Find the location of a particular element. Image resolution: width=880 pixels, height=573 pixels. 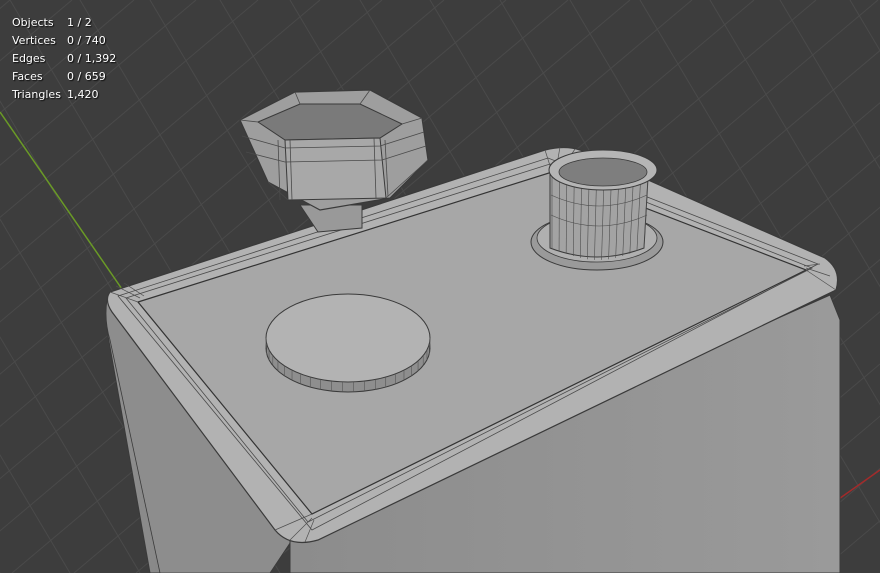

stat-value: 0 / 740 is located at coordinates (86, 40).